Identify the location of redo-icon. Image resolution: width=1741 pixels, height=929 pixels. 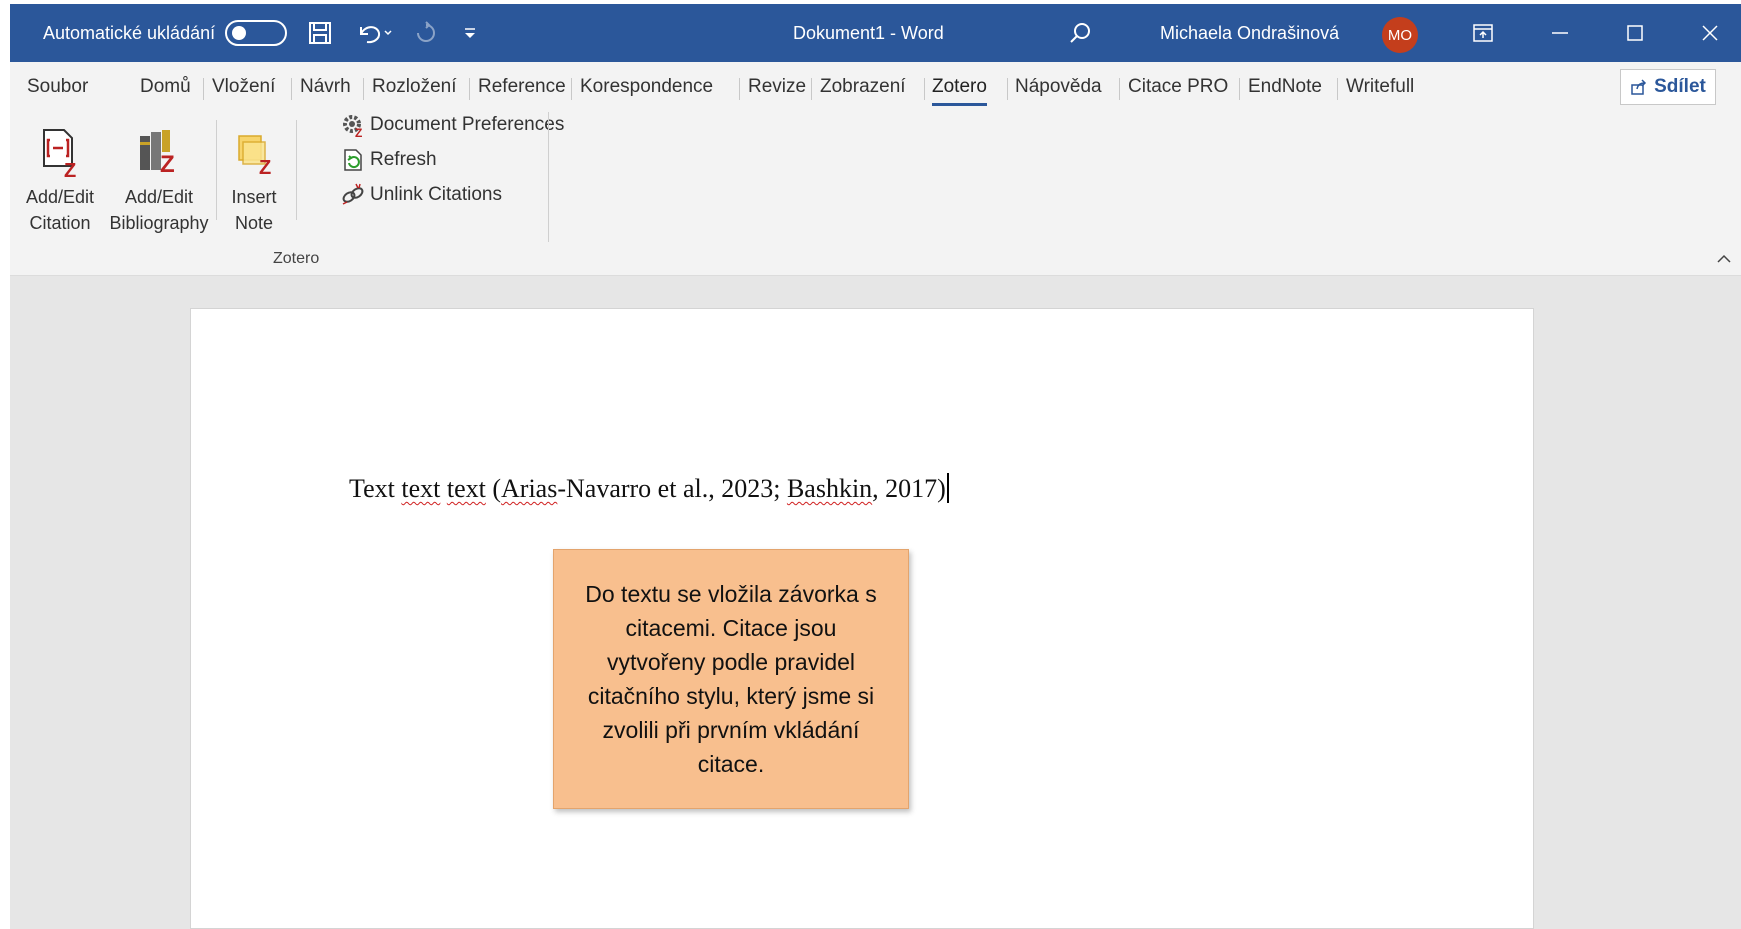
(426, 33).